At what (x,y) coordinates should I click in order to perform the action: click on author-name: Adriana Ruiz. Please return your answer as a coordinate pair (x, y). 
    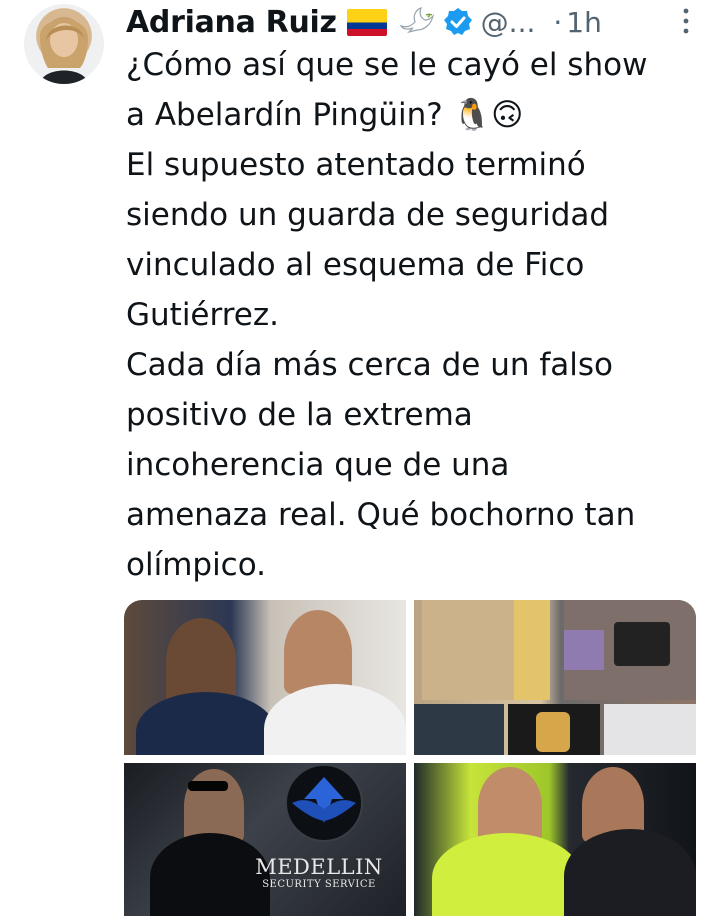
    Looking at the image, I should click on (231, 22).